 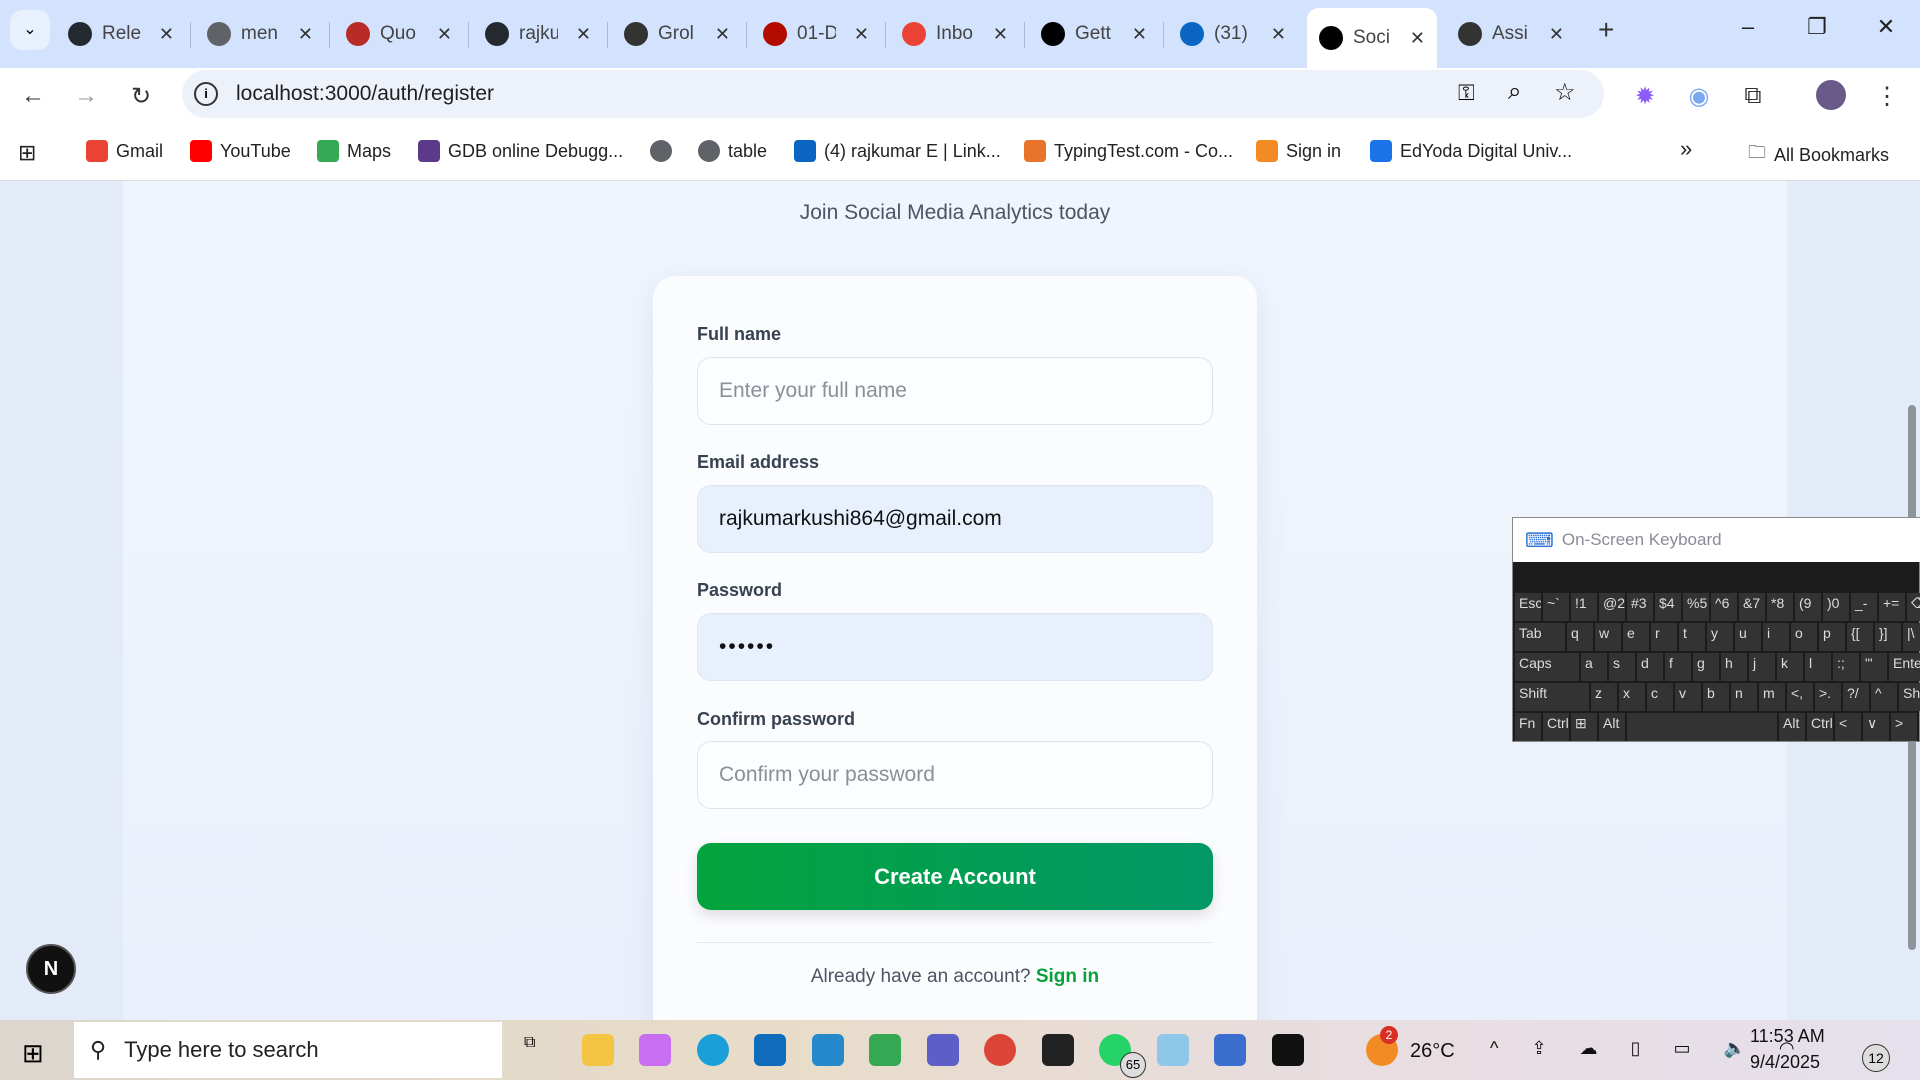 What do you see at coordinates (1612, 727) in the screenshot?
I see `osk-key: Alt` at bounding box center [1612, 727].